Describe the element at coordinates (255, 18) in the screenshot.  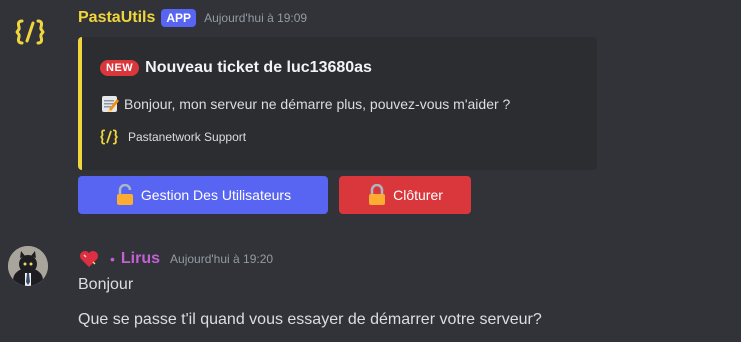
I see `timestamp: Aujourd'hui à 19:09` at that location.